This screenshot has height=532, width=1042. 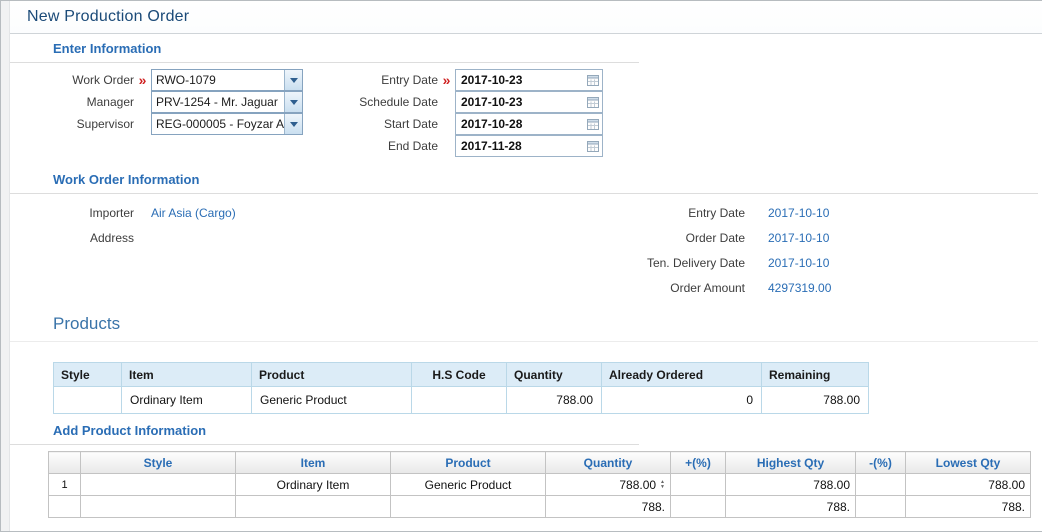 I want to click on grid-footer-plus-pct, so click(x=698, y=506).